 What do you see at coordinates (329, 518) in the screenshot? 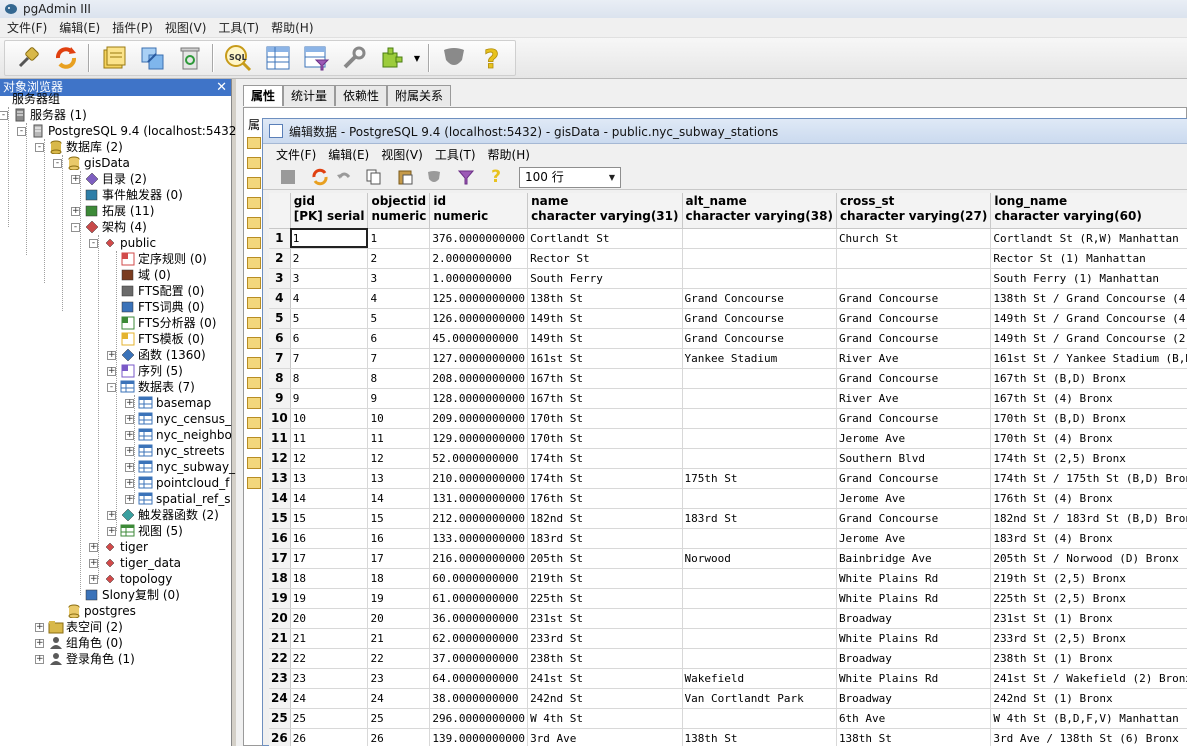
I see `grid-cell: 15` at bounding box center [329, 518].